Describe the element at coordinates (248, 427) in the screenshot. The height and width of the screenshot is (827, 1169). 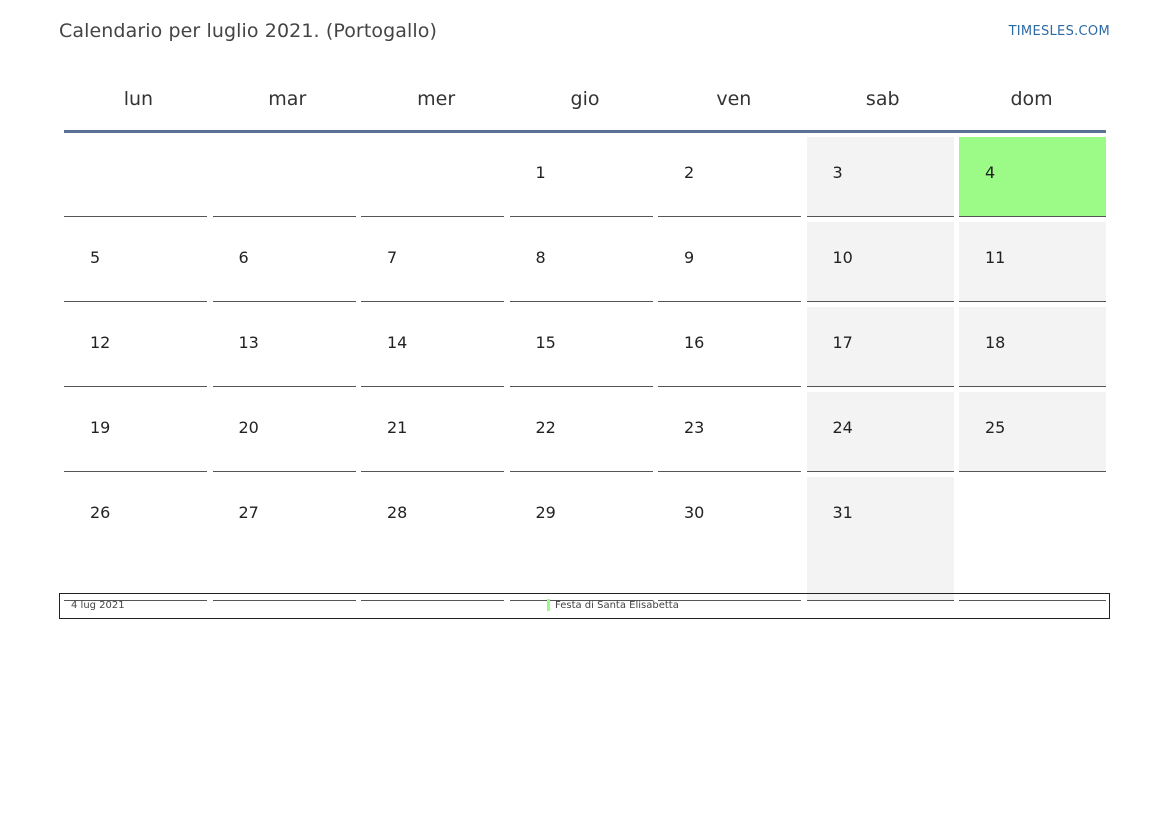
I see `day-number: 20` at that location.